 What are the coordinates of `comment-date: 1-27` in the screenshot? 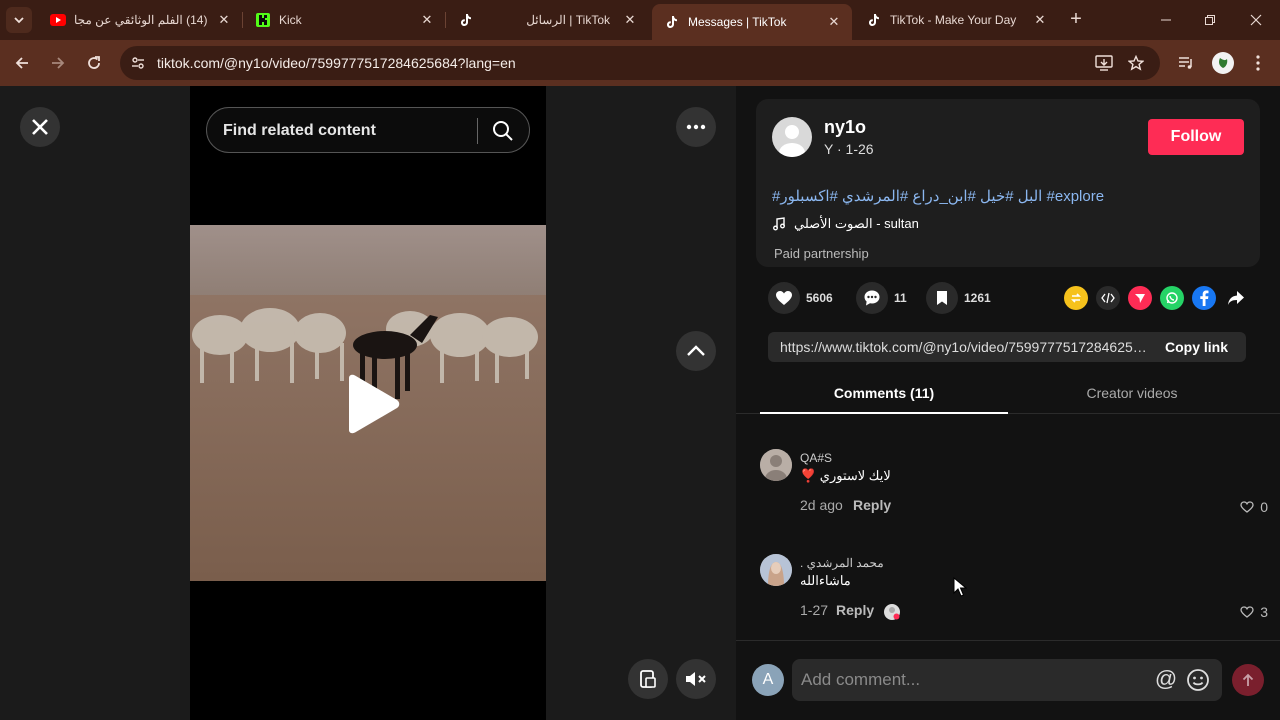 It's located at (814, 610).